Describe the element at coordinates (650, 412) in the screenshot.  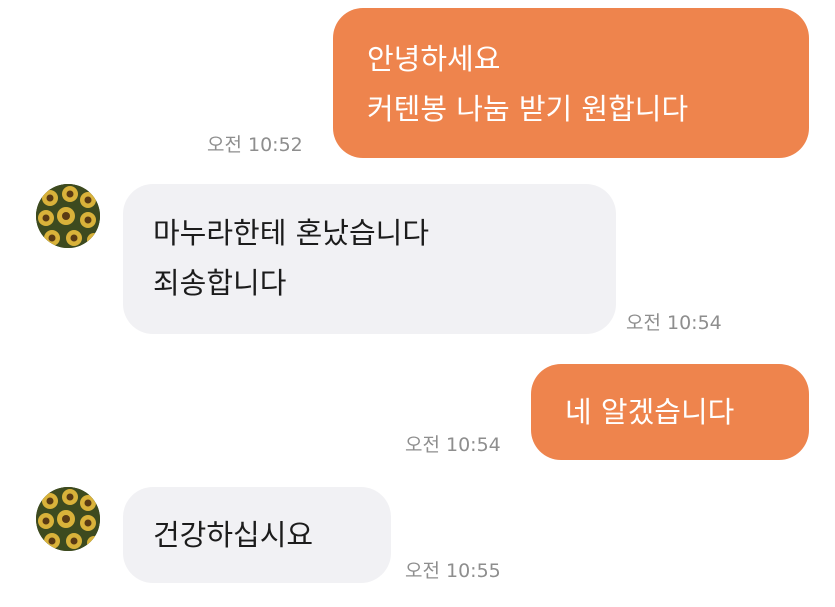
I see `message-text-line: 네 알겠습니다` at that location.